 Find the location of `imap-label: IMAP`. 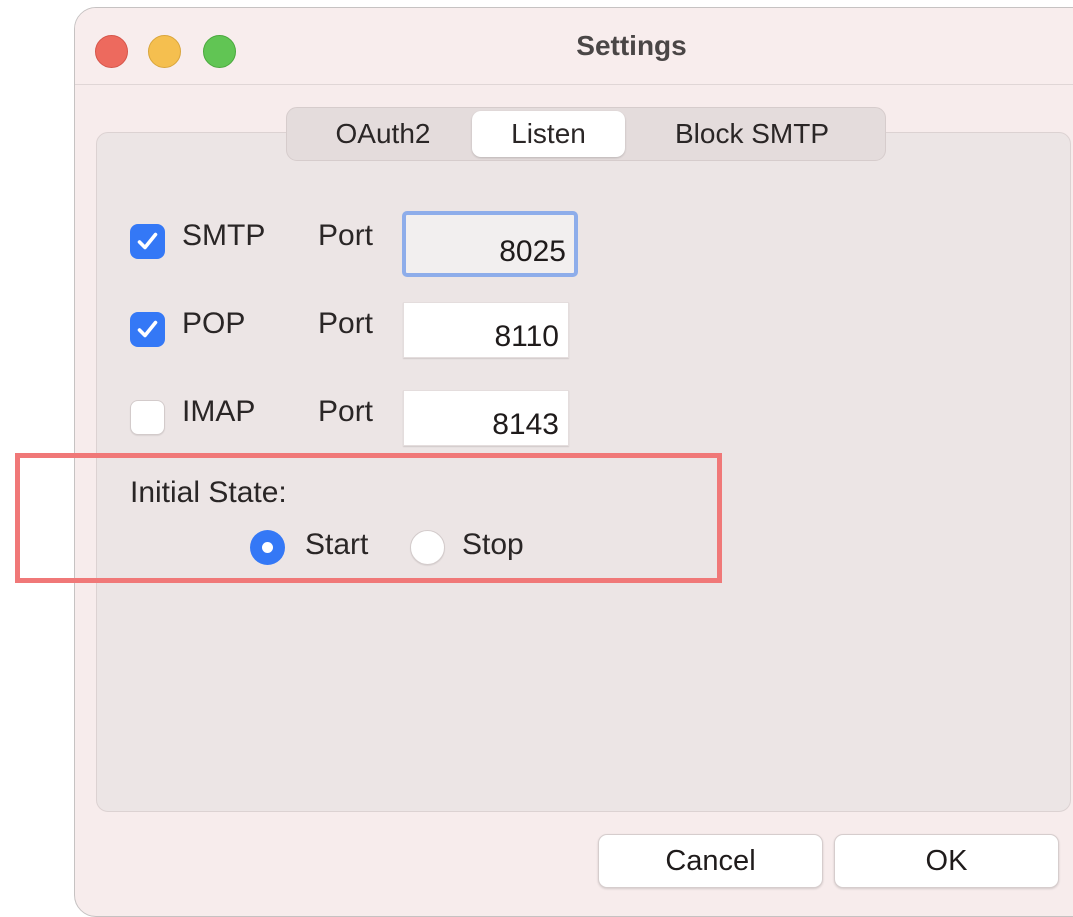

imap-label: IMAP is located at coordinates (219, 411).